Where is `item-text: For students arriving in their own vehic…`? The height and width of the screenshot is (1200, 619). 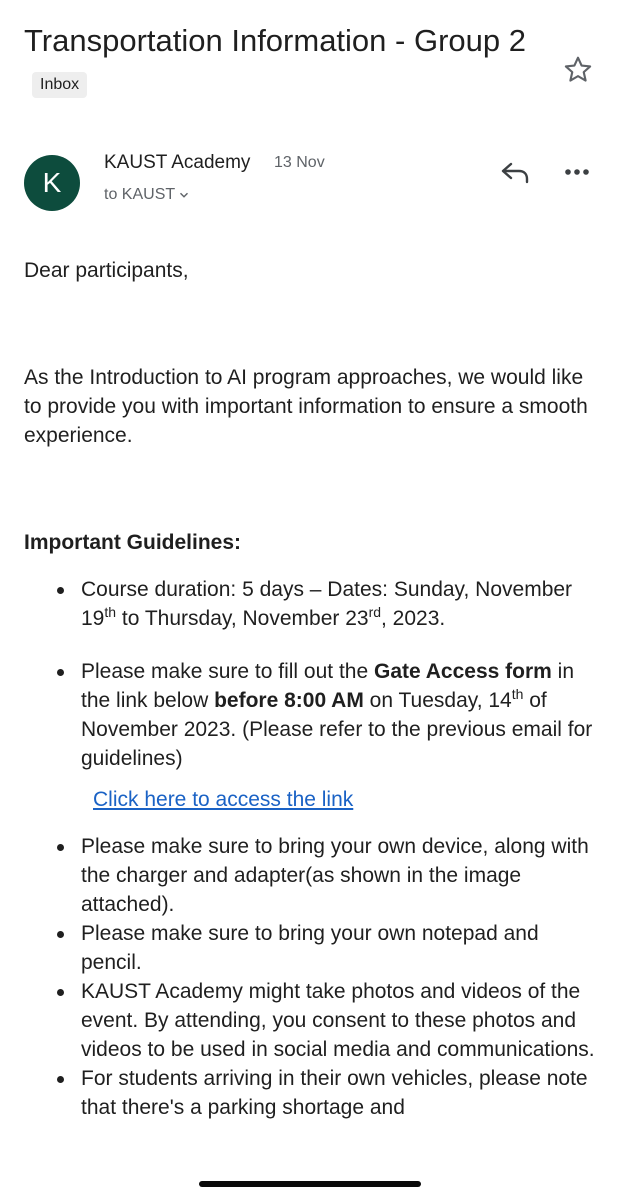
item-text: For students arriving in their own vehic… is located at coordinates (334, 1093).